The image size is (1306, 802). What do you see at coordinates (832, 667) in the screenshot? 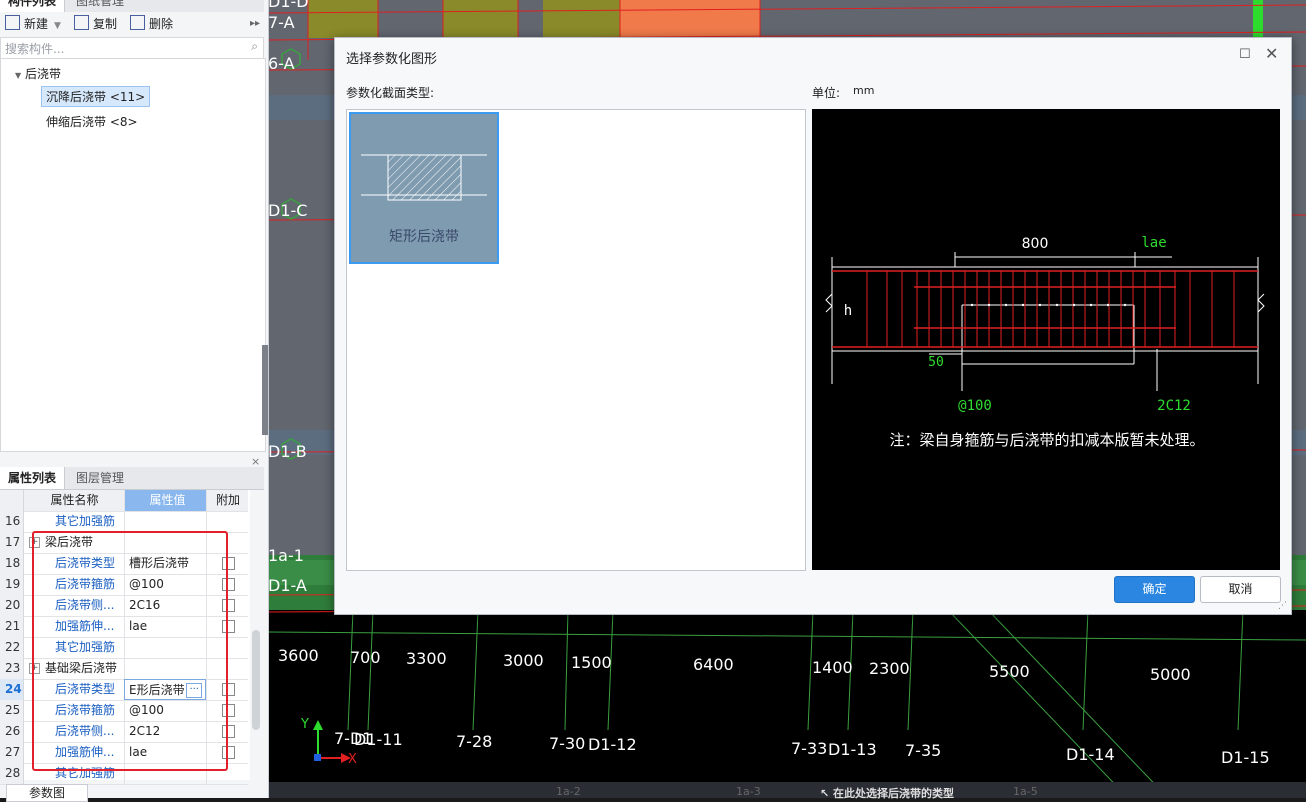
I see `cad-dimension: 1400` at bounding box center [832, 667].